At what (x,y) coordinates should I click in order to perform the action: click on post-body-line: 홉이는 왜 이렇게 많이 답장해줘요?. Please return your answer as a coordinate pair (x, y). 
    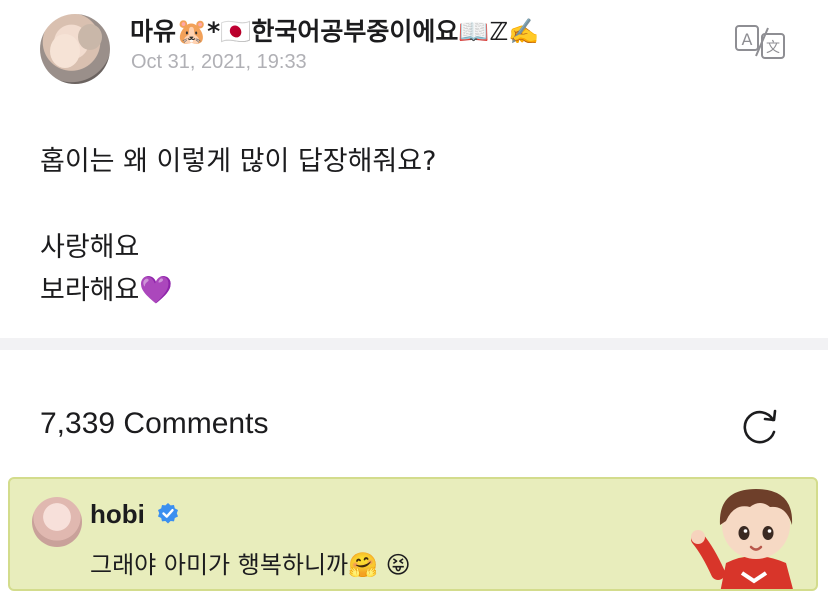
    Looking at the image, I should click on (238, 161).